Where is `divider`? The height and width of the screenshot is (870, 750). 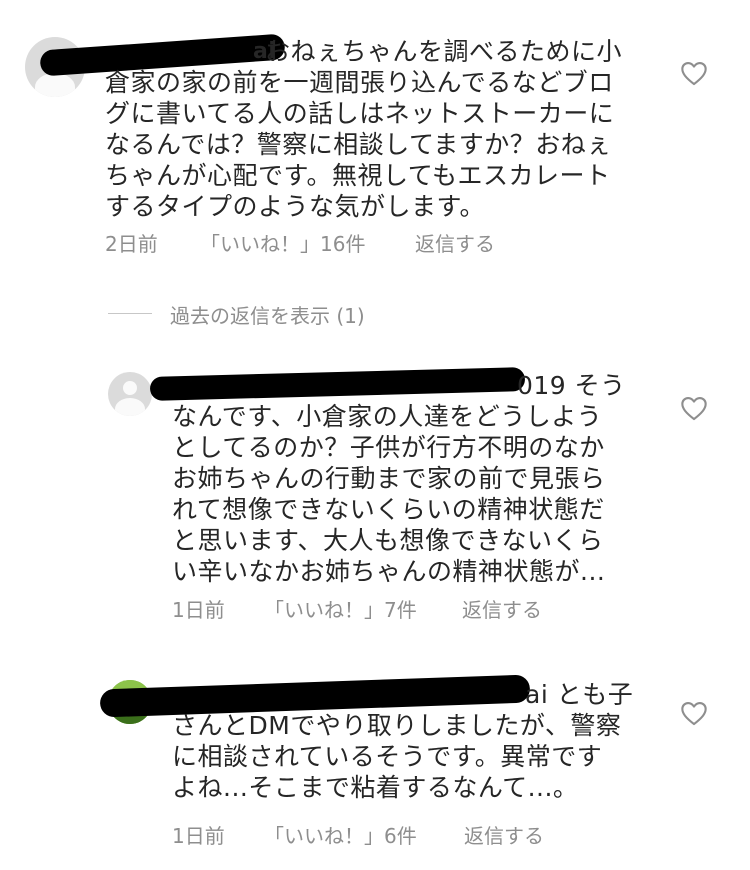 divider is located at coordinates (130, 313).